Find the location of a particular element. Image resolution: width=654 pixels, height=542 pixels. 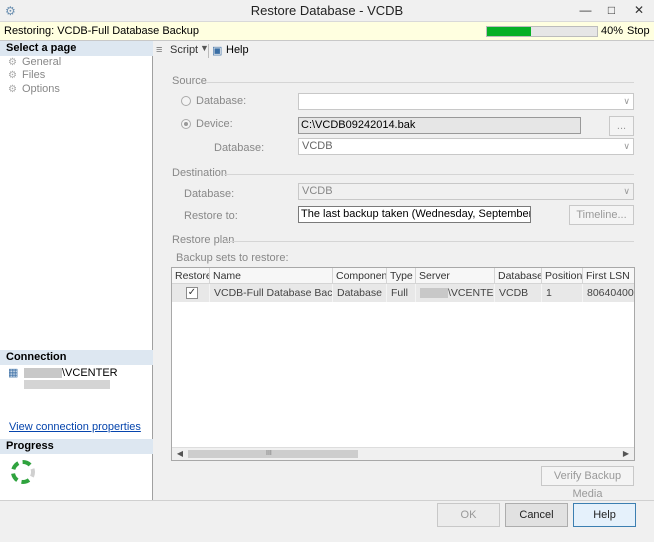

stop-button: Stop is located at coordinates (638, 31).